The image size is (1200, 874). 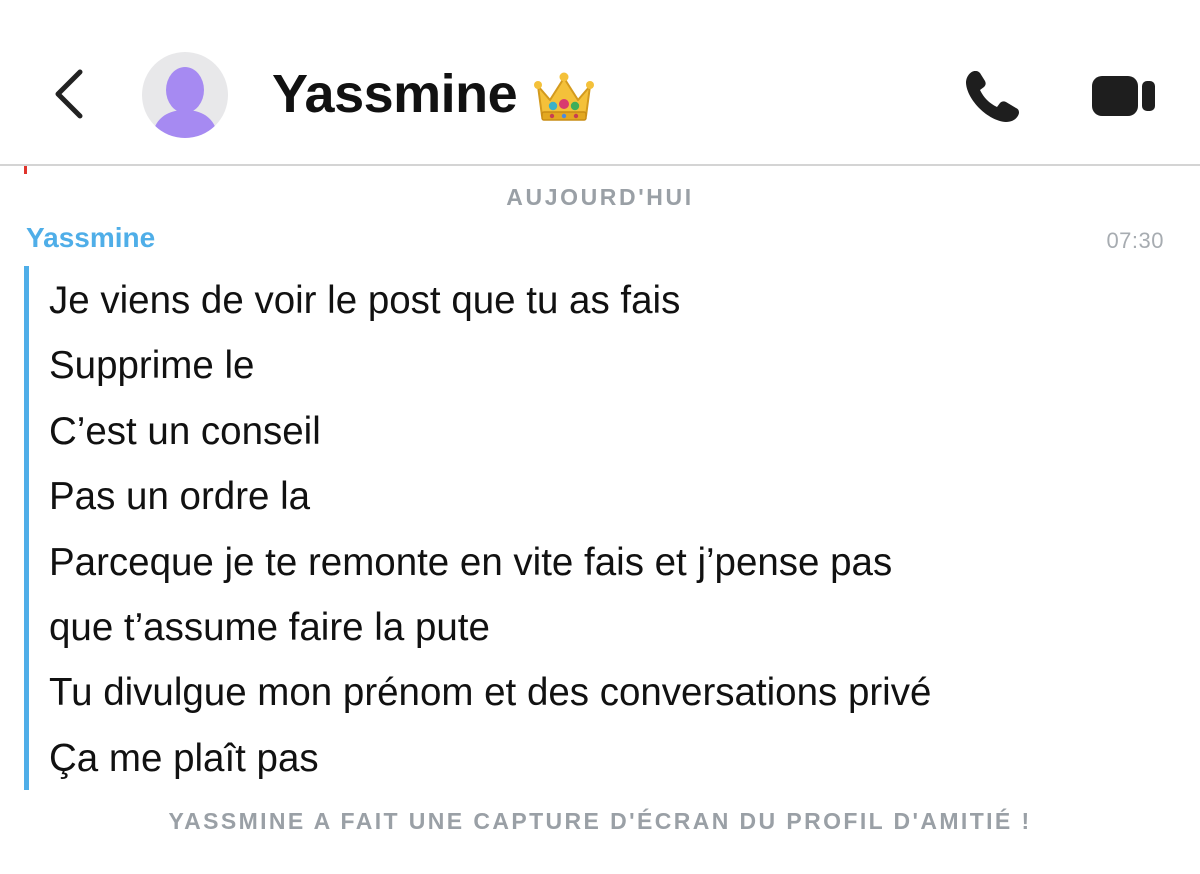 I want to click on message-line: Pas un ordre la, so click(x=180, y=497).